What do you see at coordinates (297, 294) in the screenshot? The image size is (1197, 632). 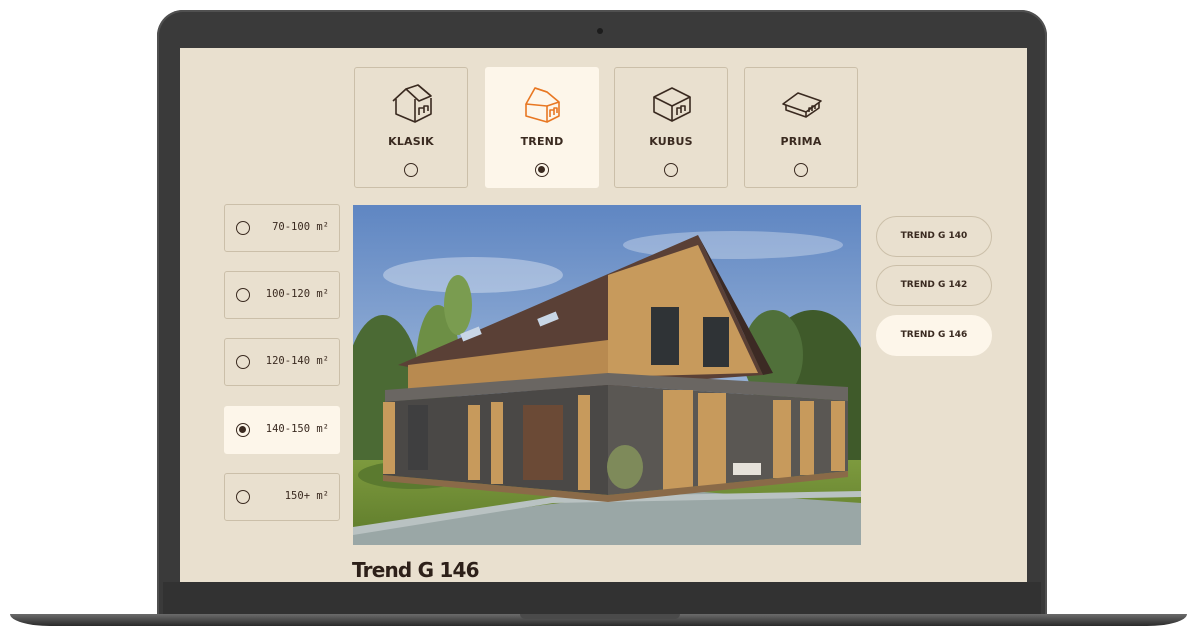 I see `size-label: 100-120 m²` at bounding box center [297, 294].